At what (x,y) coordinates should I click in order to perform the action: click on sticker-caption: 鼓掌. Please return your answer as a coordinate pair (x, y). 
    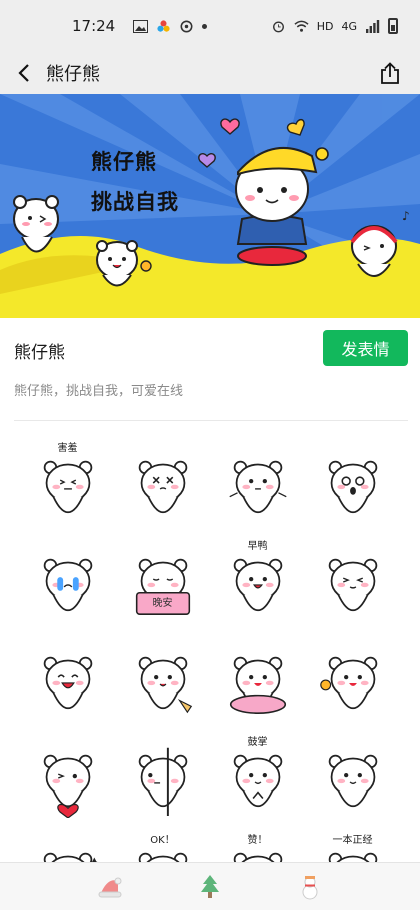
    Looking at the image, I should click on (257, 742).